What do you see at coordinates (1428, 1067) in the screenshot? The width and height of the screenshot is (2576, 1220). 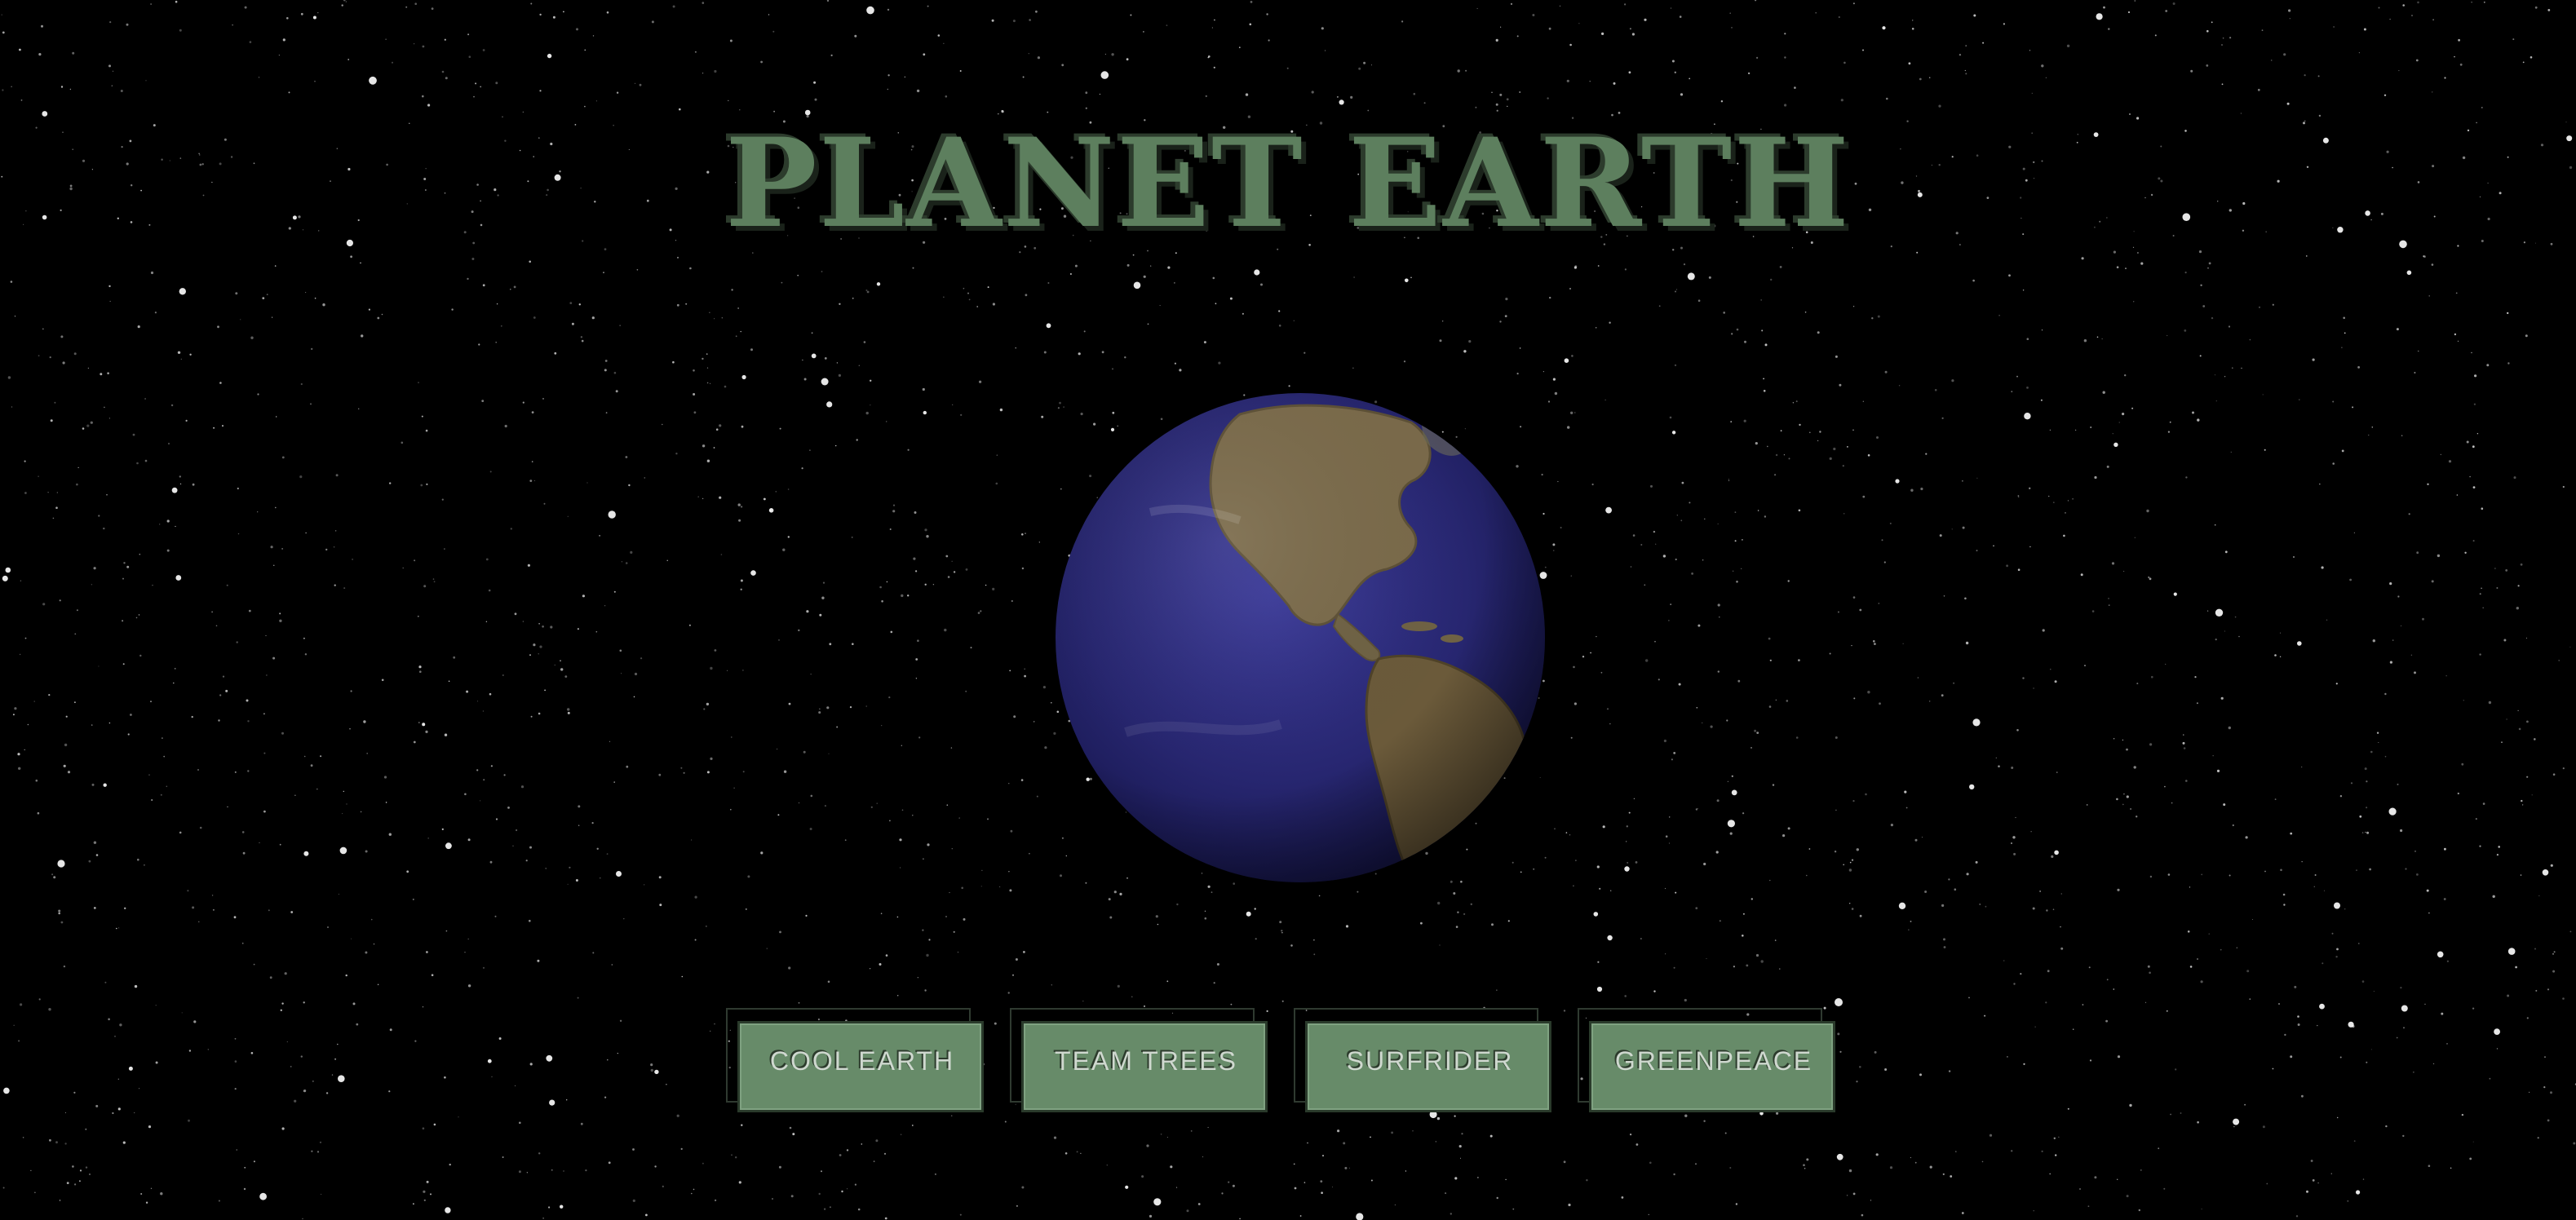 I see `button-face: SURFRIDER` at bounding box center [1428, 1067].